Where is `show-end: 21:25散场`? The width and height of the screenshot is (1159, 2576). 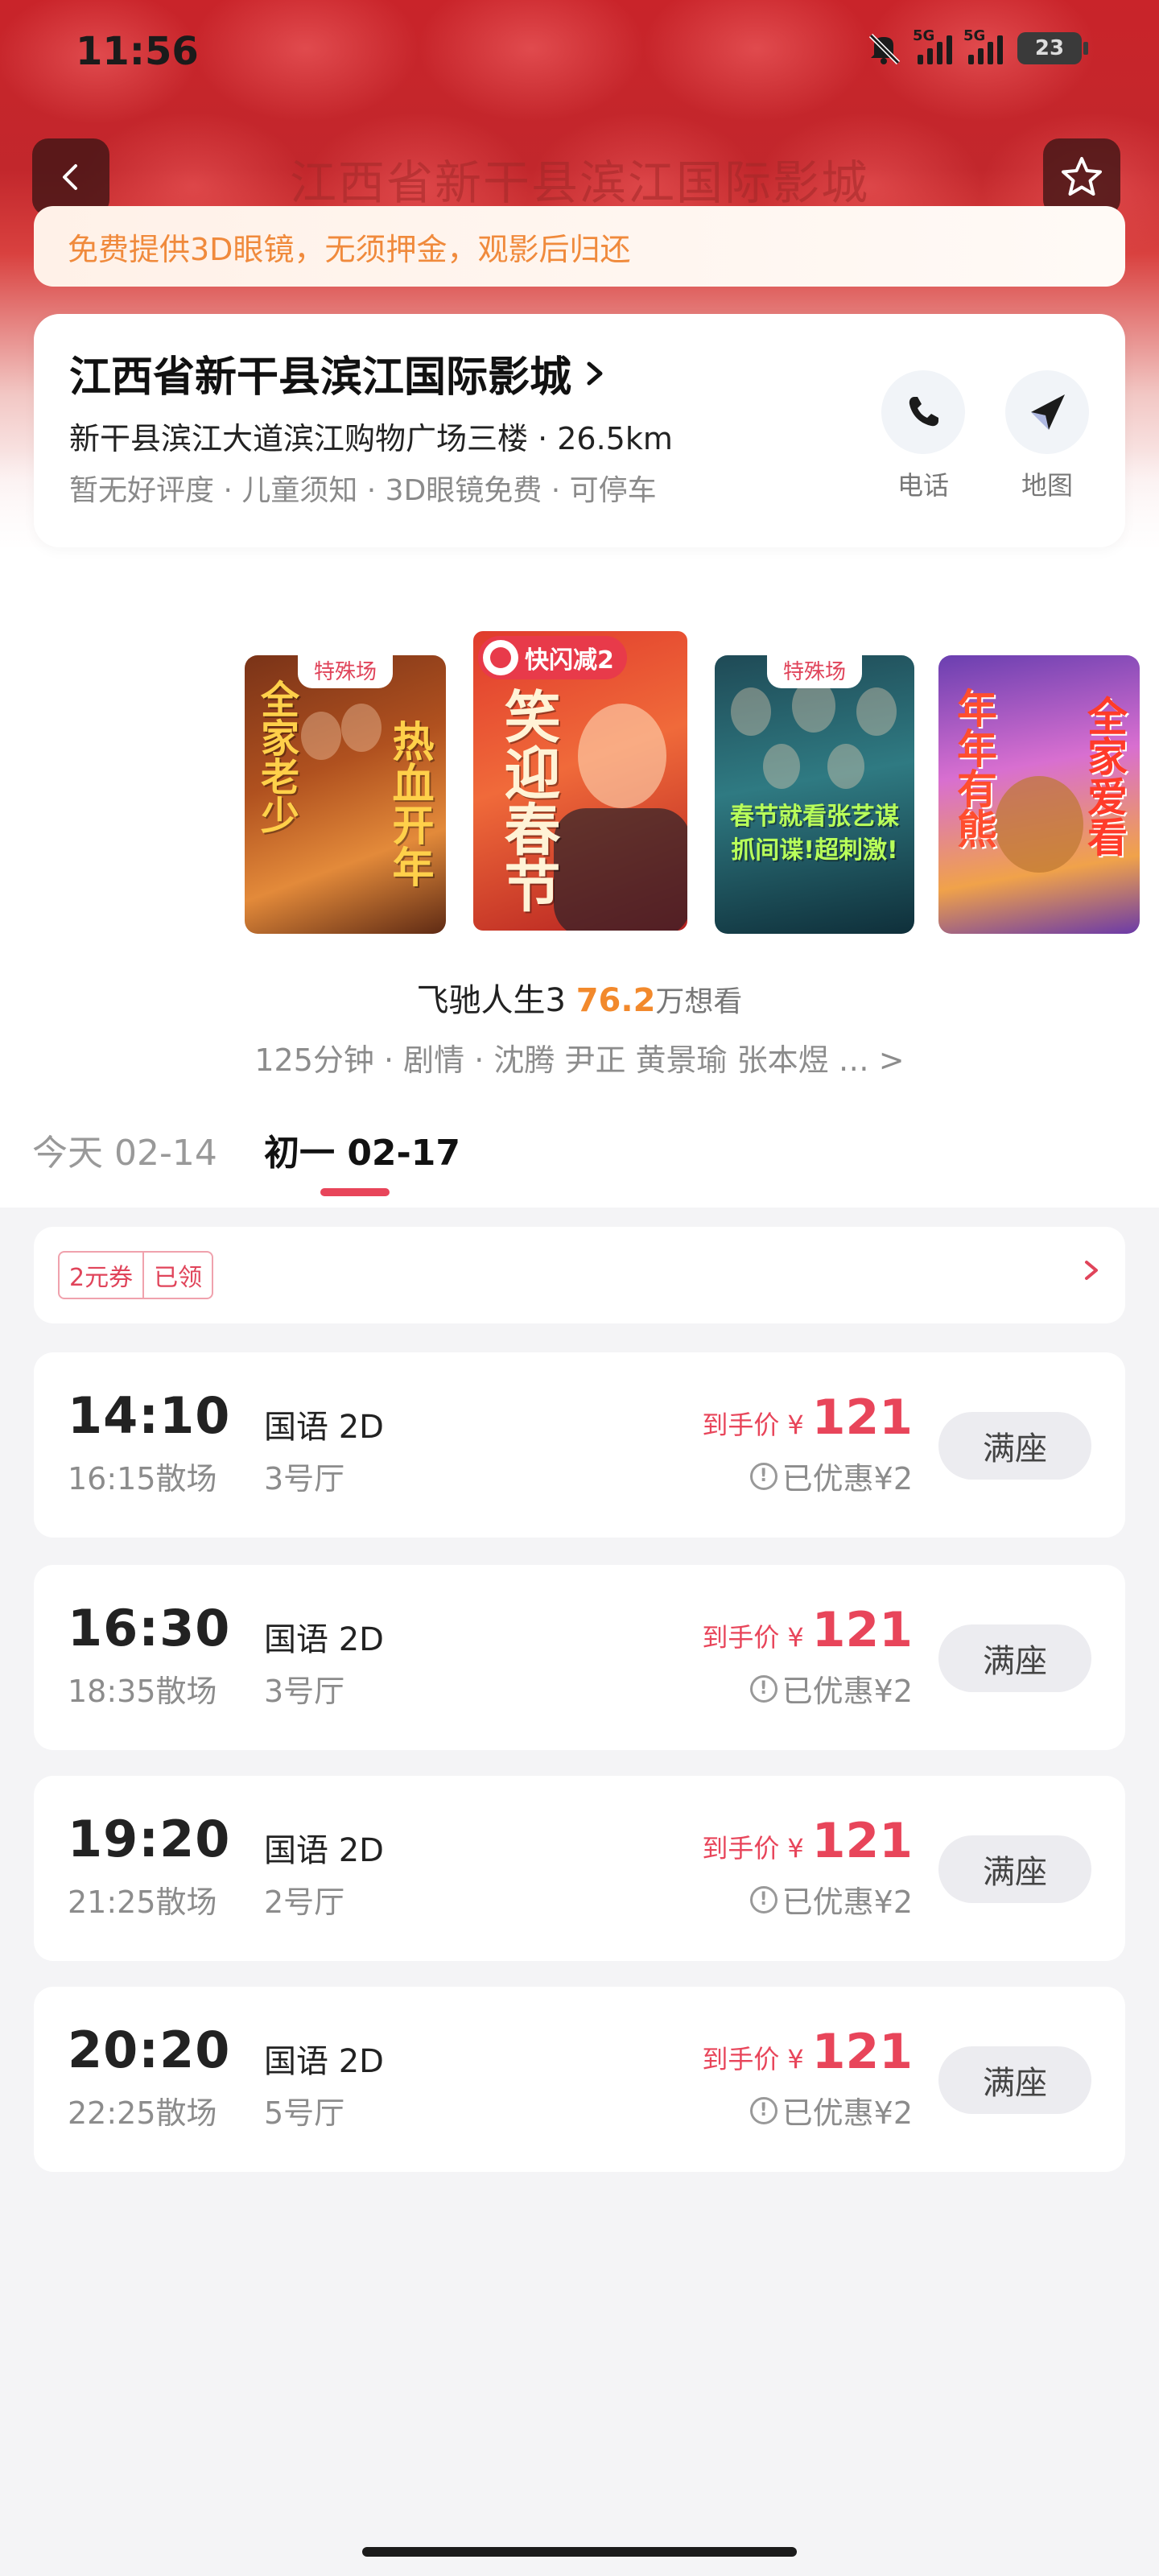
show-end: 21:25散场 is located at coordinates (142, 1902).